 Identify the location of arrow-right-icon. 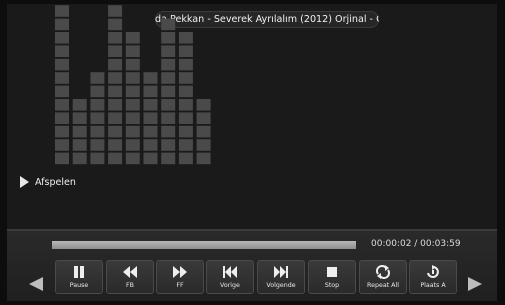
(475, 284).